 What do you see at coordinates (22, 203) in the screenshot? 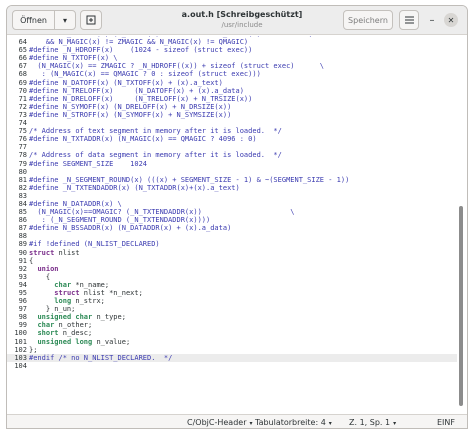
I see `line-number: 84` at bounding box center [22, 203].